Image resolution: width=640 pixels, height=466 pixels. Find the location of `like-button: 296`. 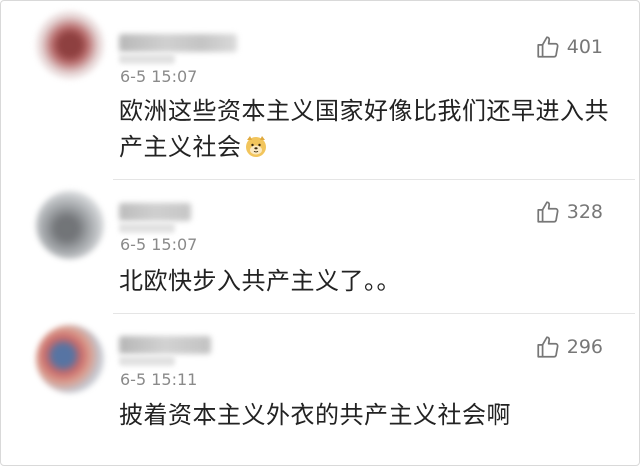

like-button: 296 is located at coordinates (569, 347).